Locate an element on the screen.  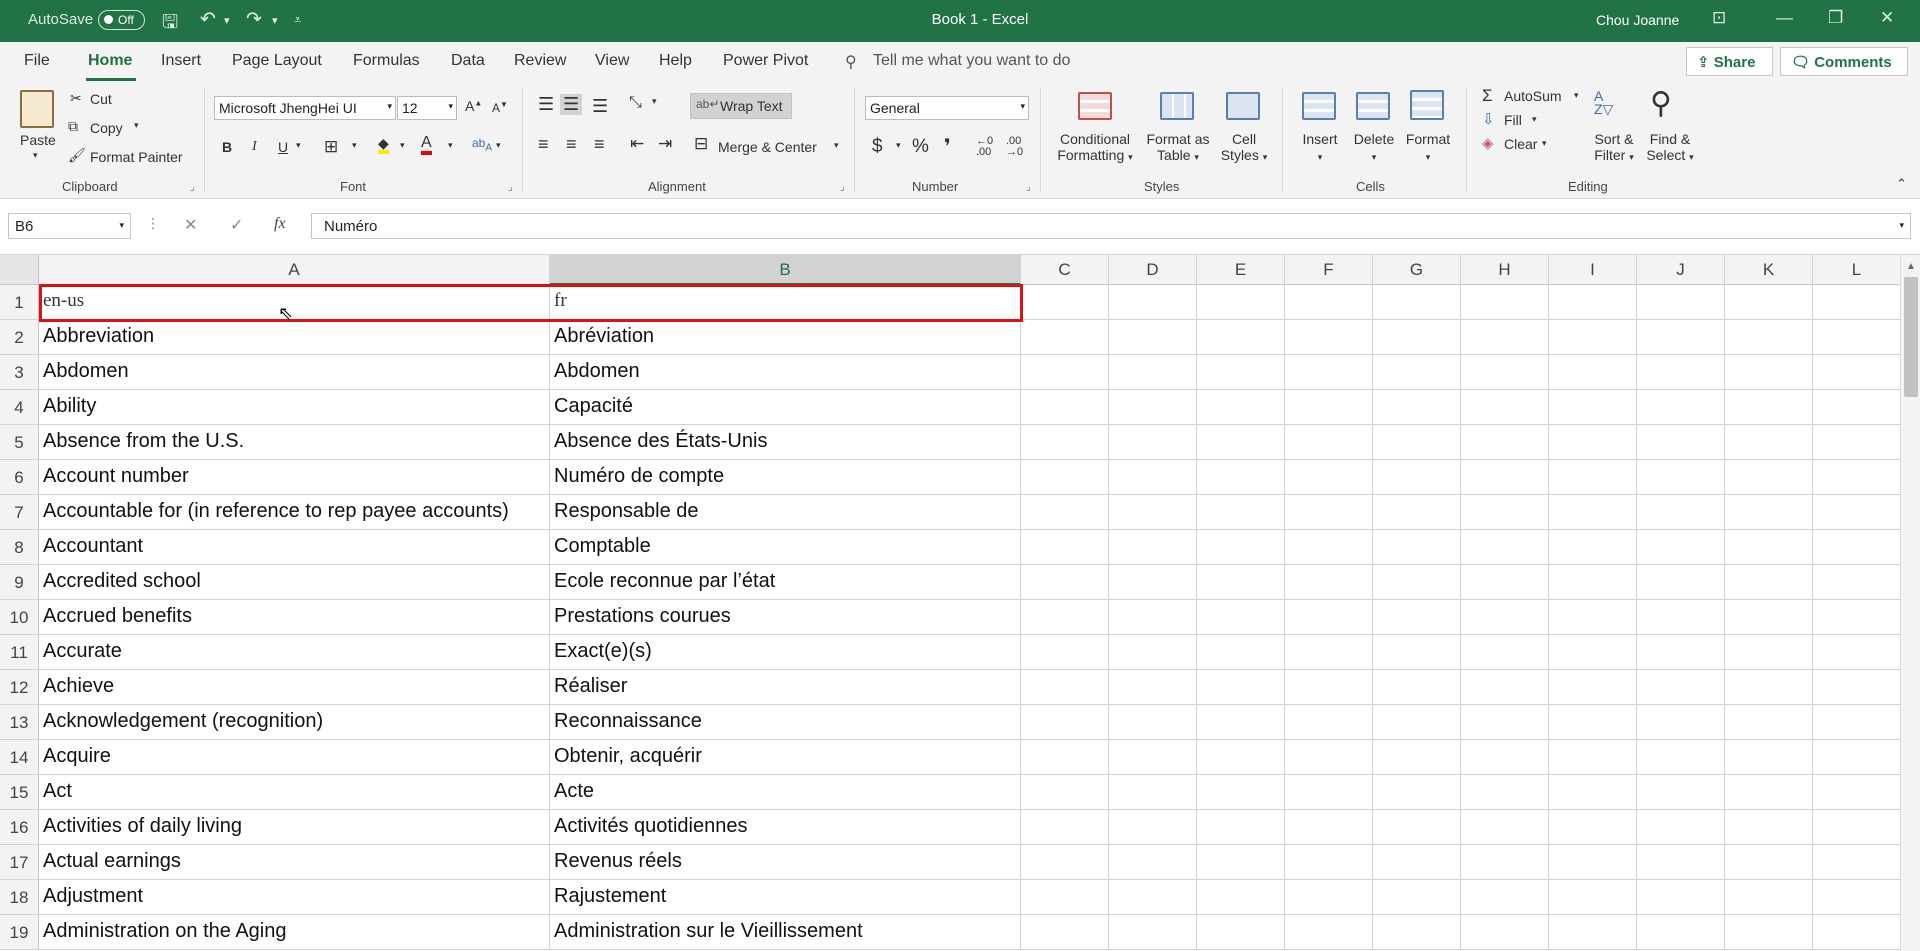
cell-f7 is located at coordinates (1329, 512).